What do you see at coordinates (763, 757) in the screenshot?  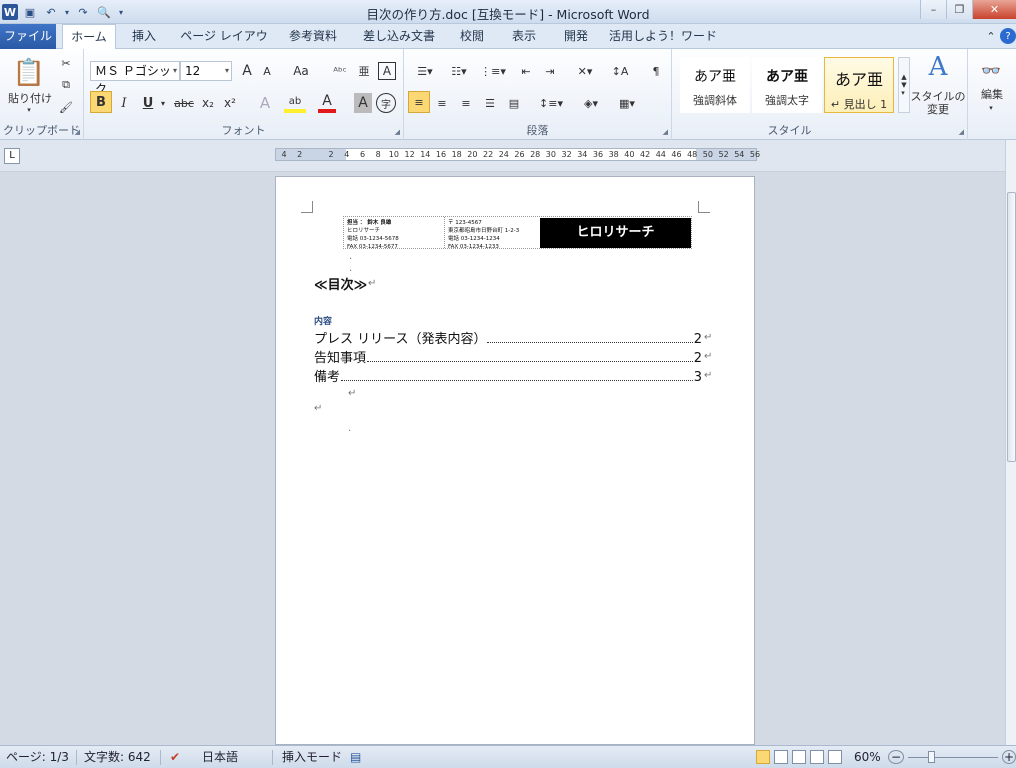 I see `print-layout-view-icon` at bounding box center [763, 757].